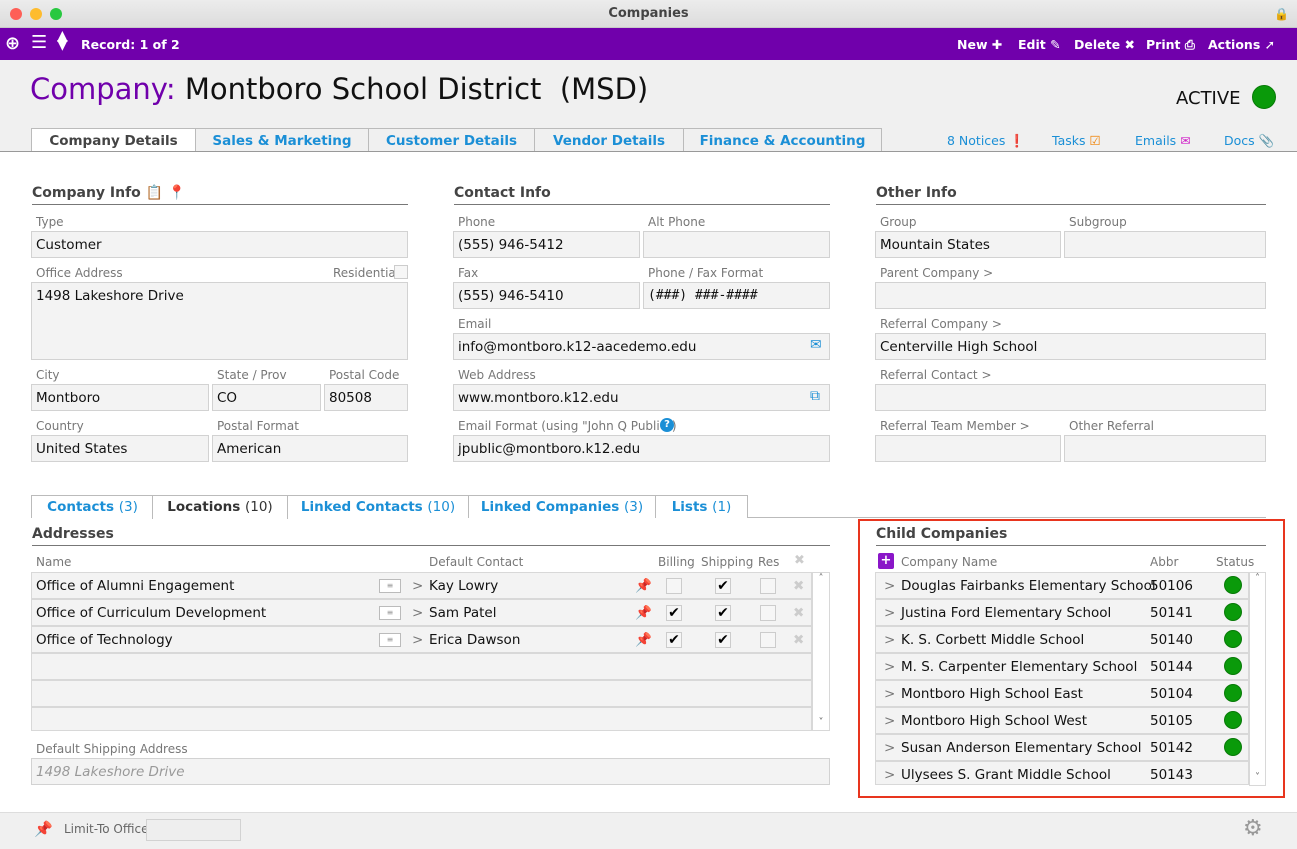  Describe the element at coordinates (120, 397) in the screenshot. I see `city-field: Montboro` at that location.